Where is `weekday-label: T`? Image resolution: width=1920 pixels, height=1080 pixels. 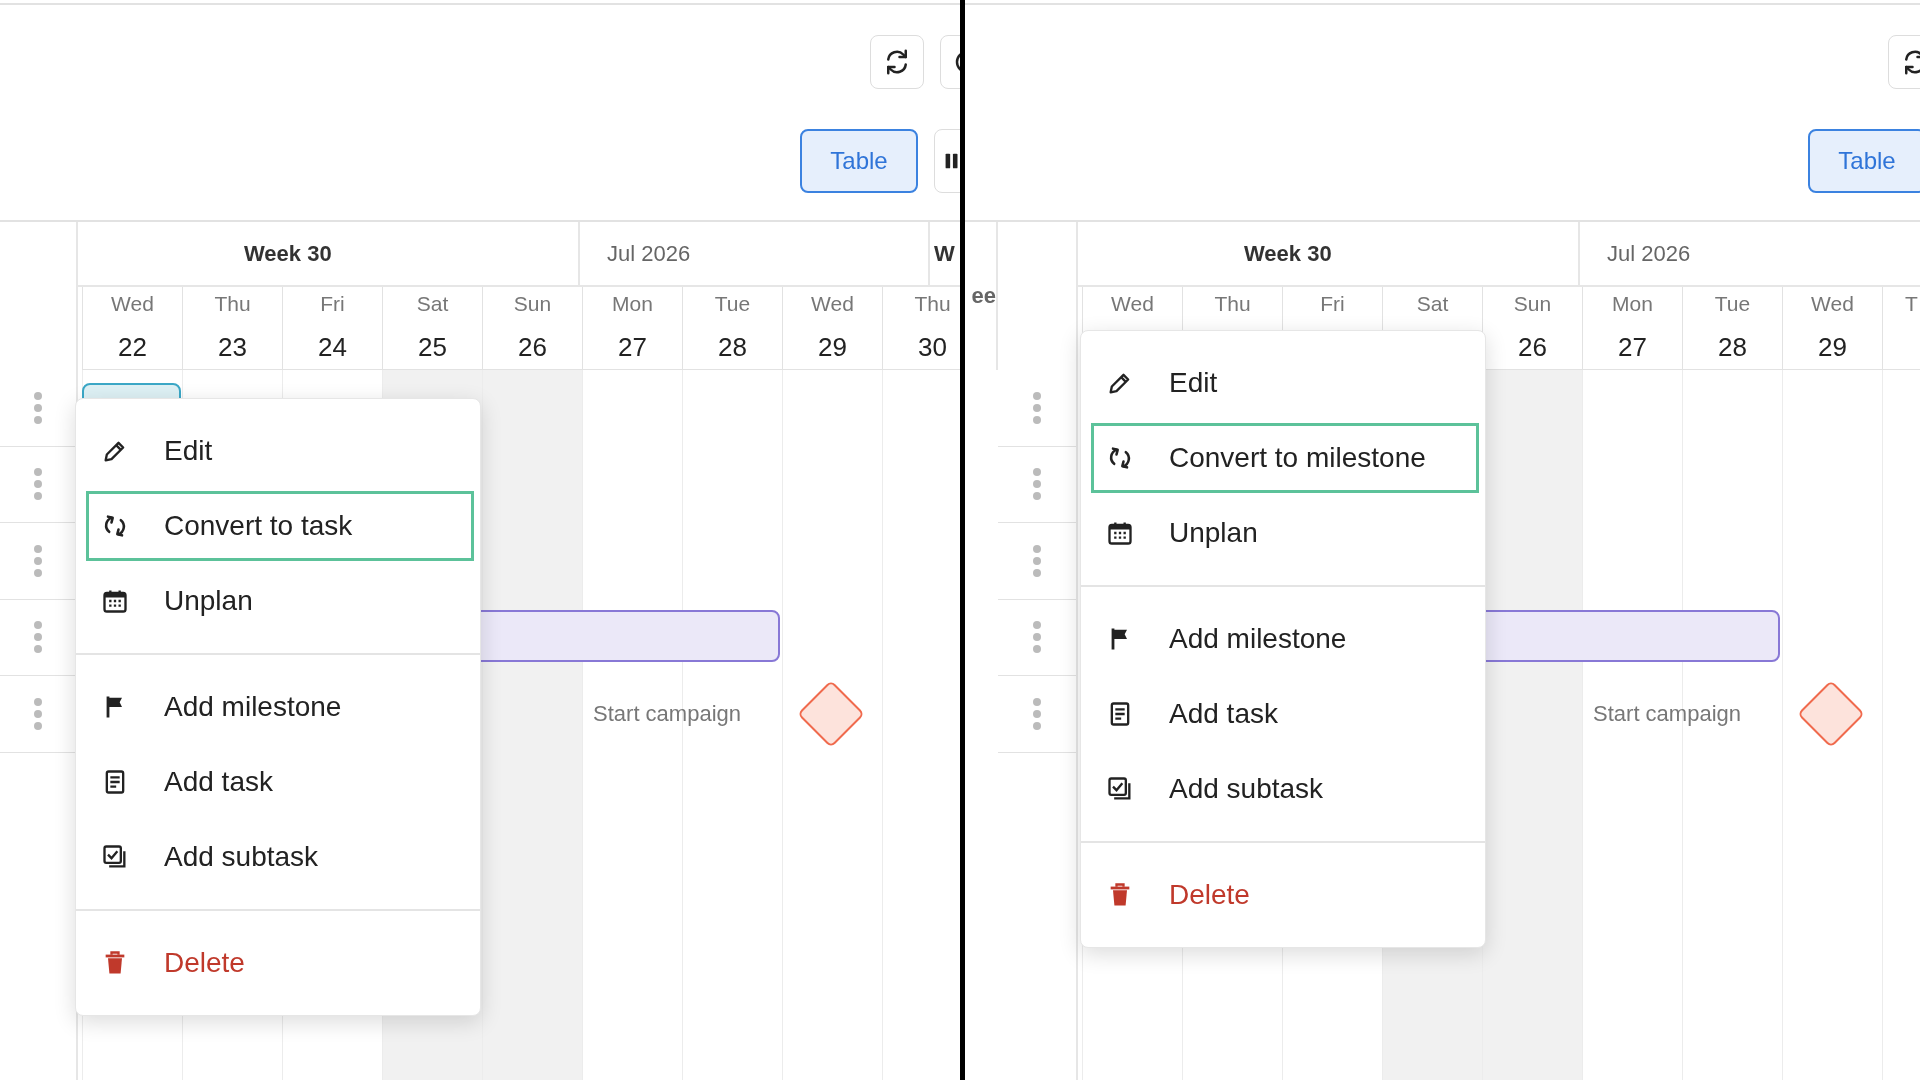 weekday-label: T is located at coordinates (1911, 304).